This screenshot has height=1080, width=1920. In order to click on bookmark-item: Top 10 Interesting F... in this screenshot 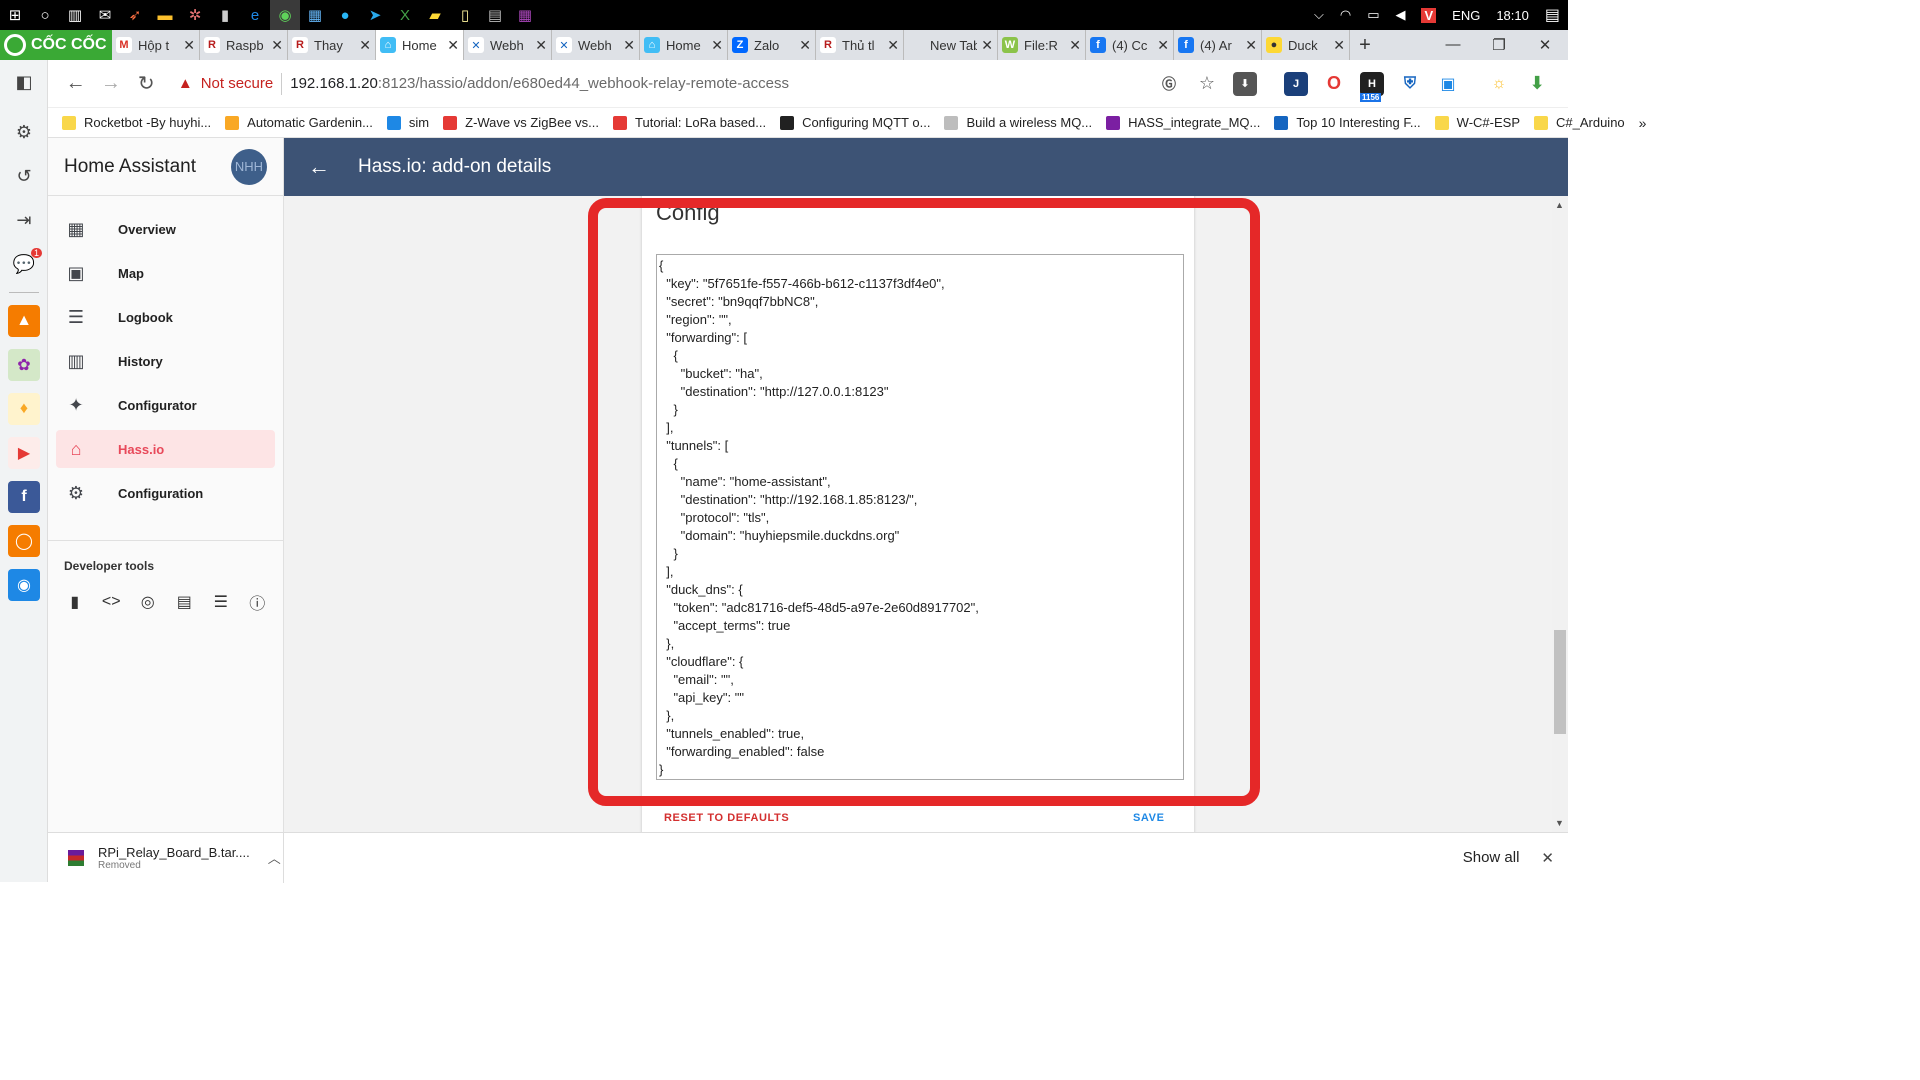, I will do `click(1347, 122)`.